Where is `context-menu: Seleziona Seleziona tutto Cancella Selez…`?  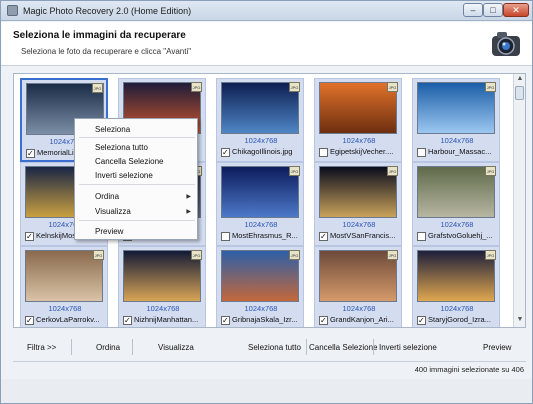 context-menu: Seleziona Seleziona tutto Cancella Selez… is located at coordinates (136, 179).